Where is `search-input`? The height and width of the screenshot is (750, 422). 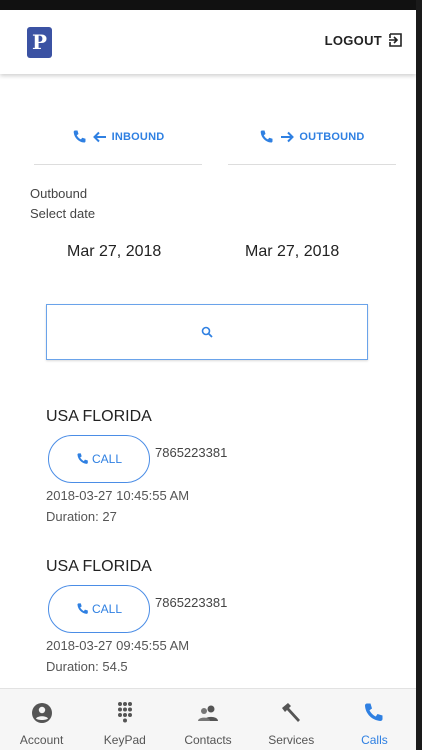 search-input is located at coordinates (207, 332).